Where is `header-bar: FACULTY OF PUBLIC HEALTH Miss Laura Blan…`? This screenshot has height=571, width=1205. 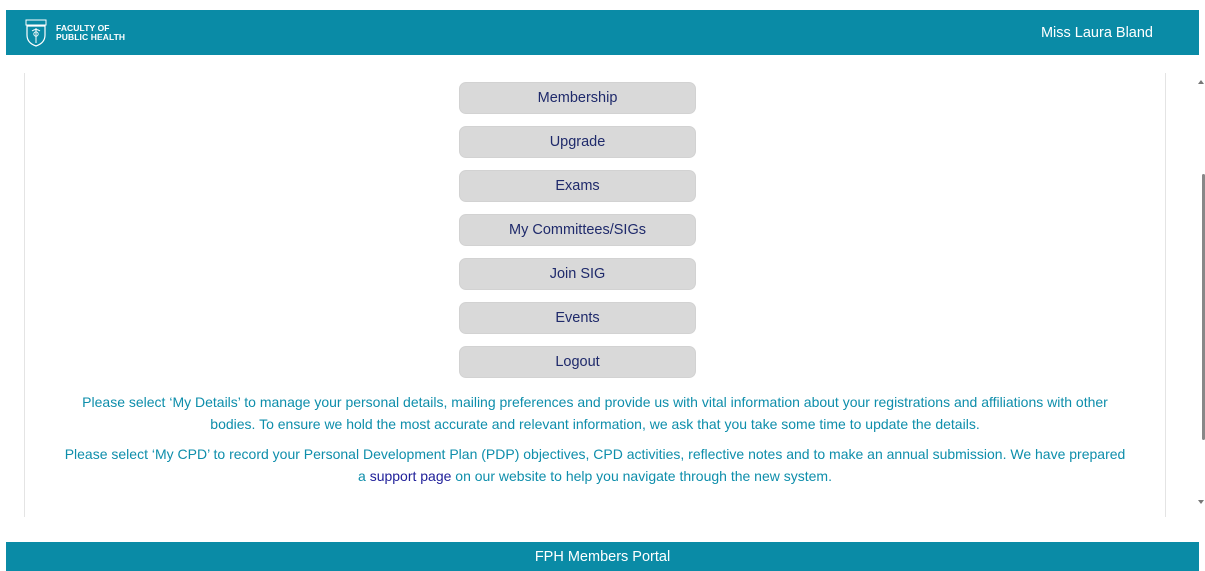
header-bar: FACULTY OF PUBLIC HEALTH Miss Laura Blan… is located at coordinates (602, 32).